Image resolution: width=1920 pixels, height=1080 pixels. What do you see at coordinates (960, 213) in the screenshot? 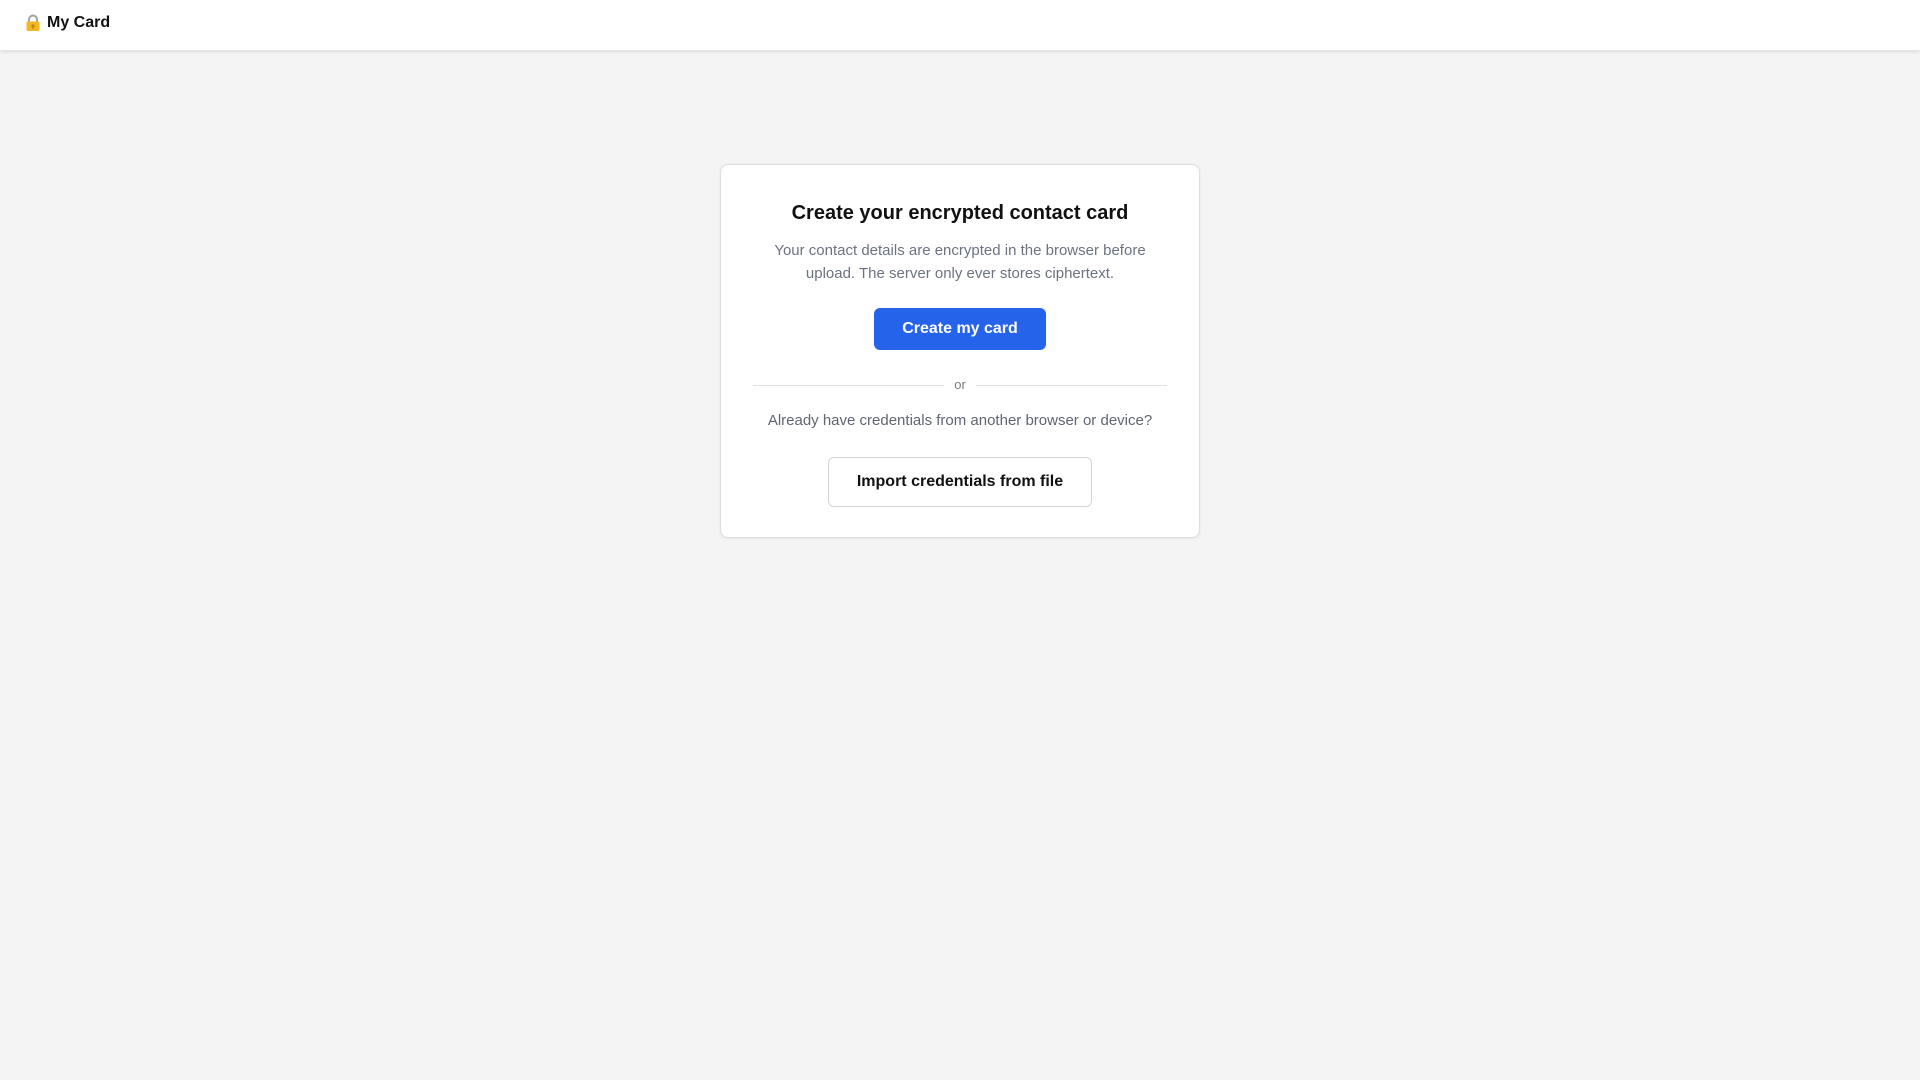
I see `card-title: Create your encrypted contact card` at bounding box center [960, 213].